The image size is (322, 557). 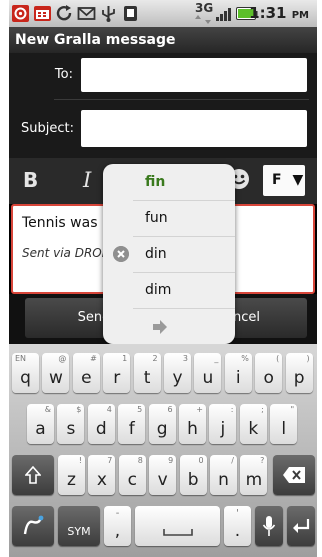 What do you see at coordinates (208, 378) in the screenshot?
I see `key-label: u` at bounding box center [208, 378].